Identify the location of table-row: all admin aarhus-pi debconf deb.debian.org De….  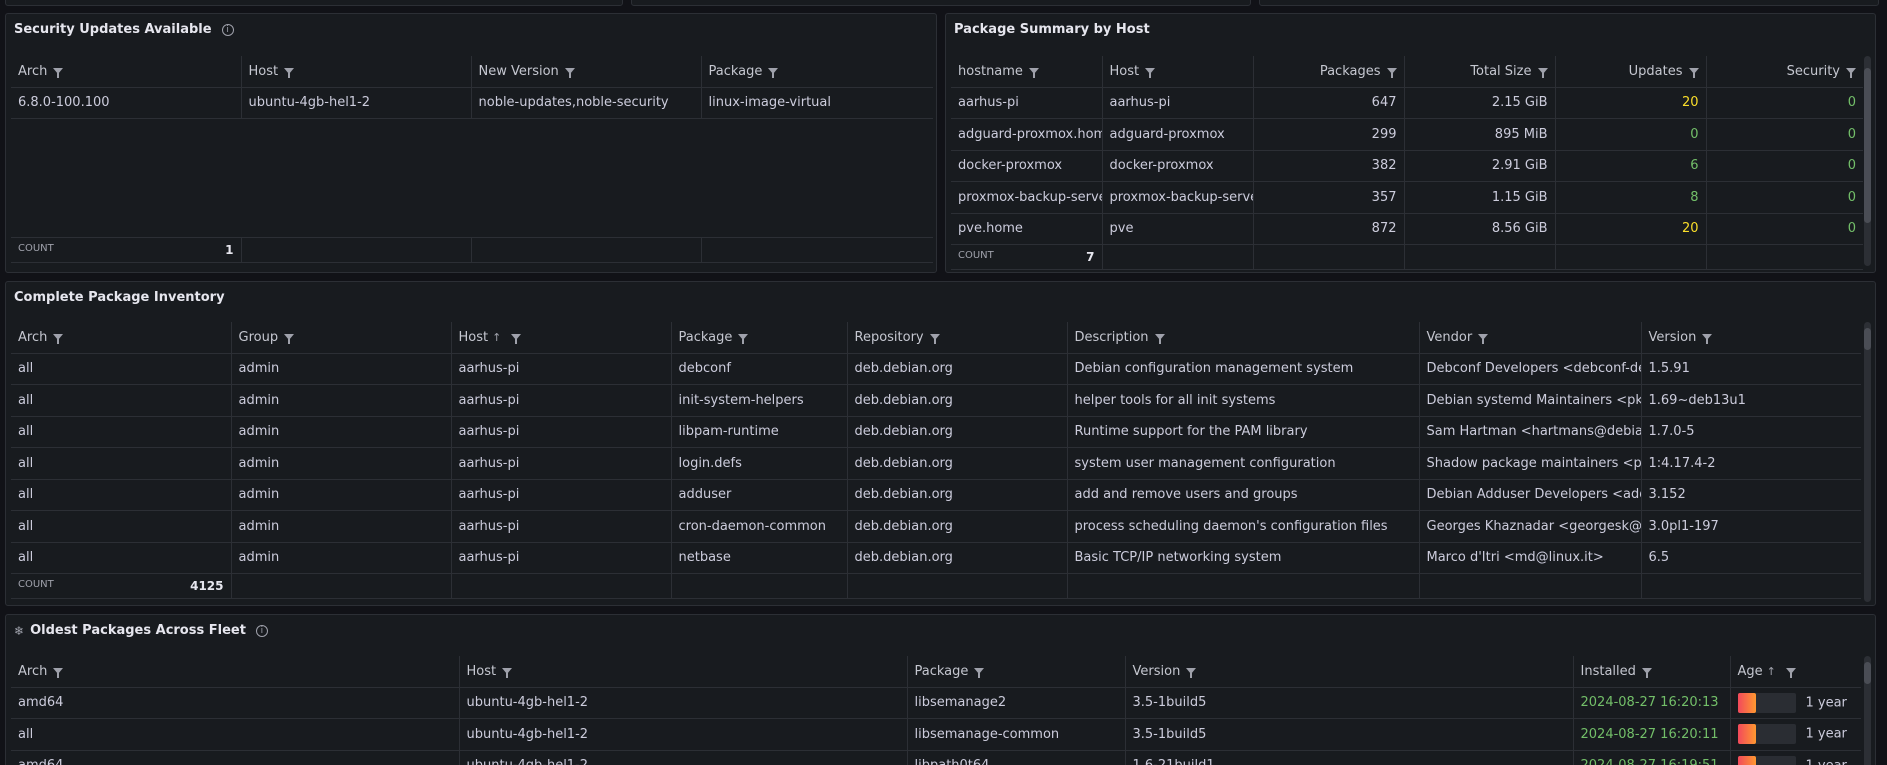
(936, 369).